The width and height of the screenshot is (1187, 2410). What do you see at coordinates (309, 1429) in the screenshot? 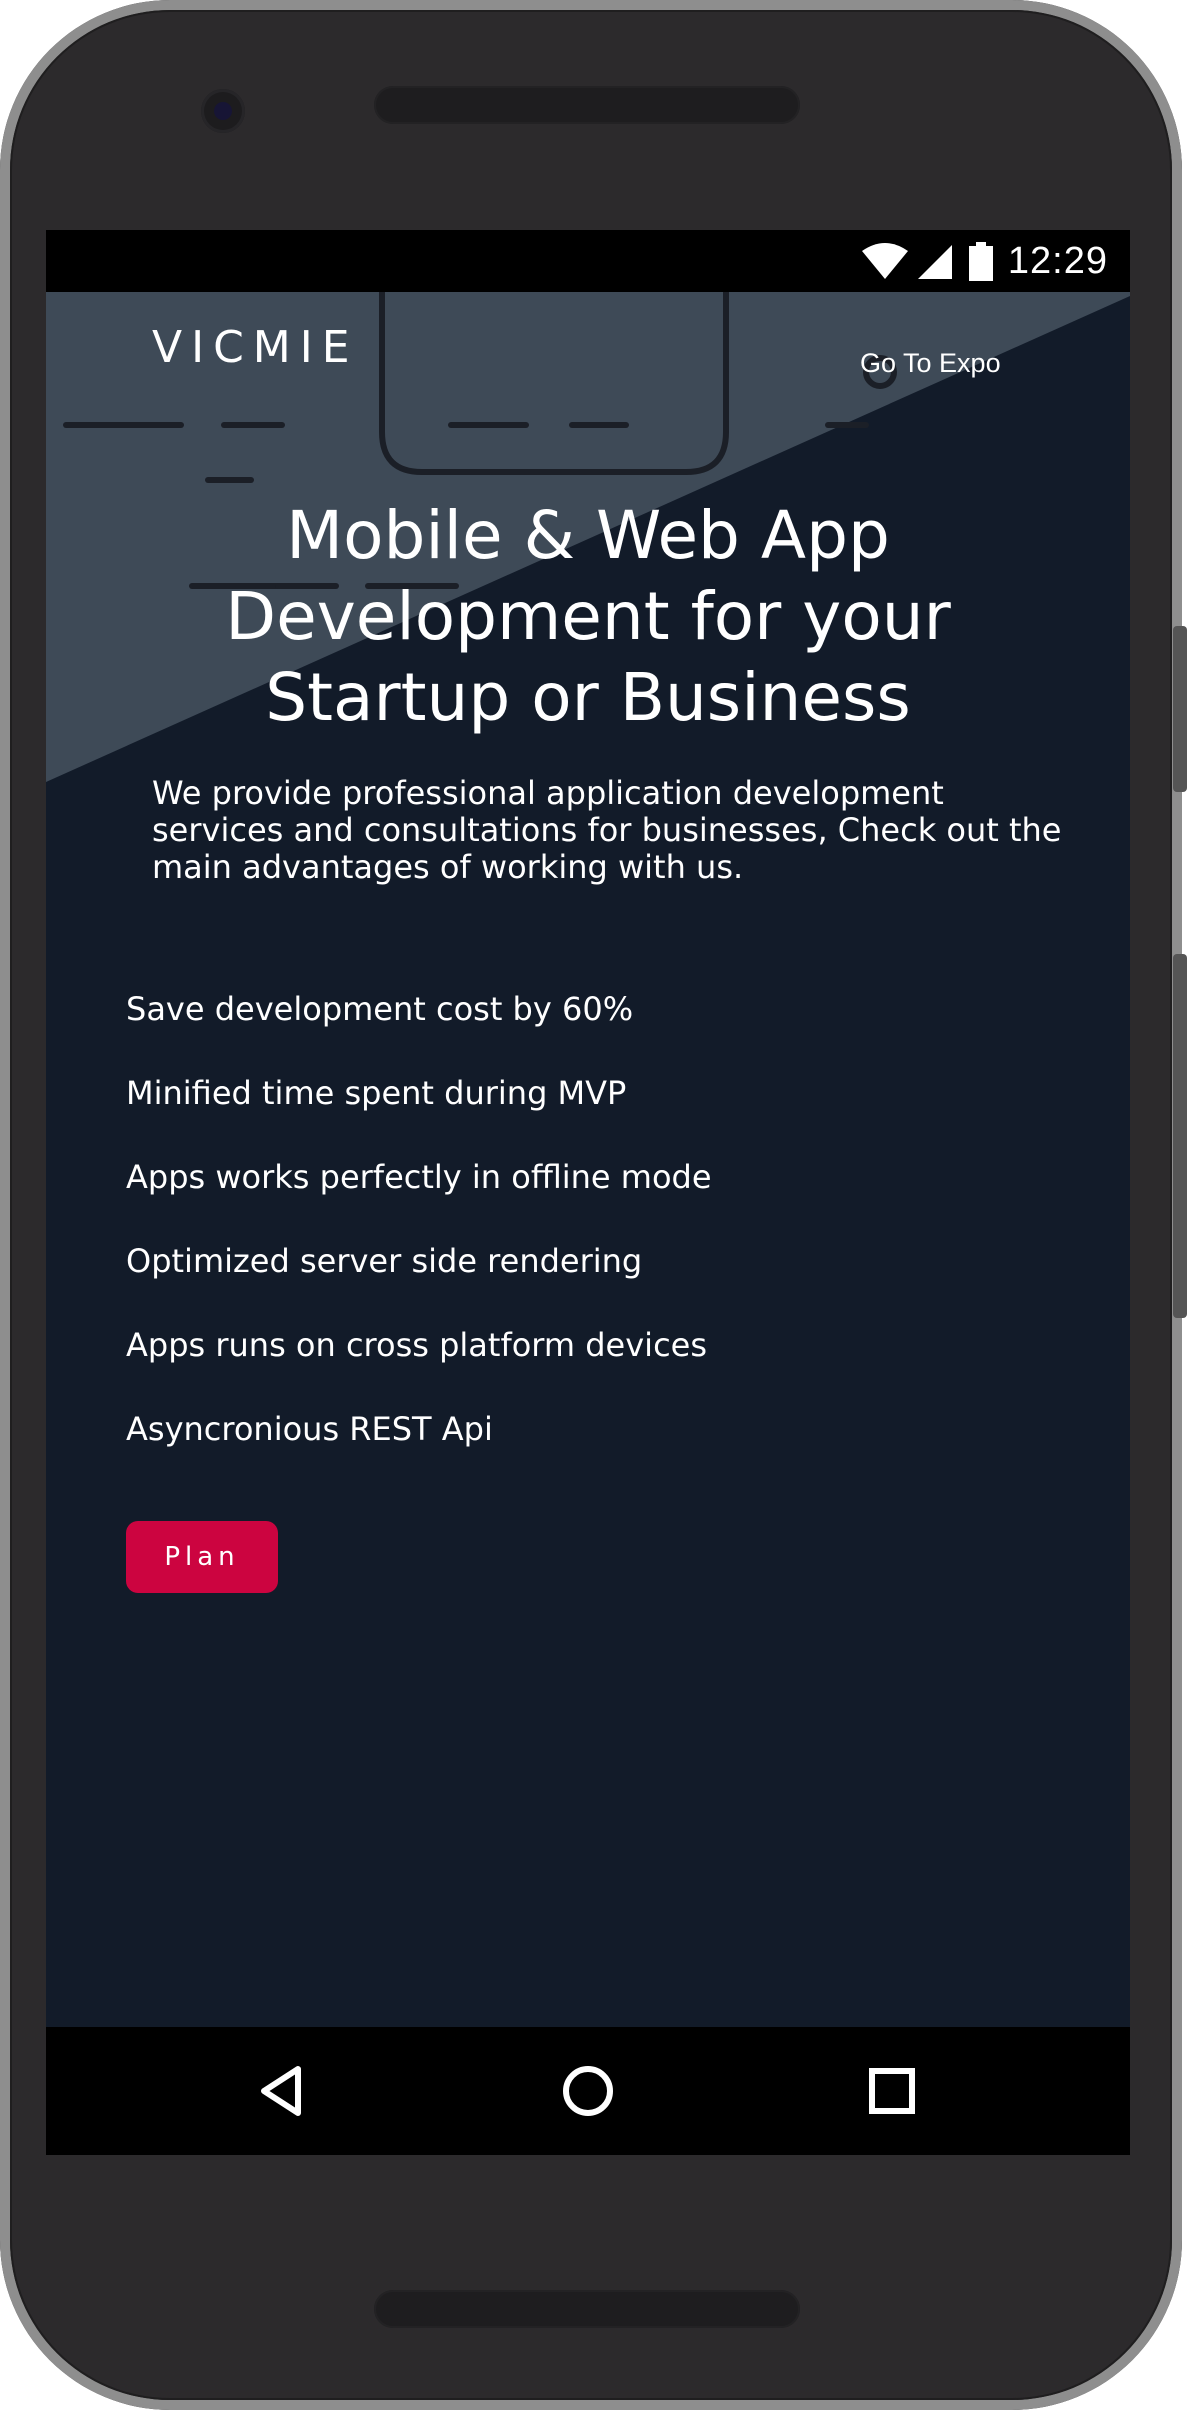
I see `list-item: Asyncronious REST Api` at bounding box center [309, 1429].